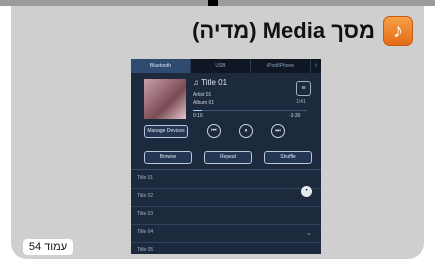 This screenshot has height=269, width=435. I want to click on list-item: Title 03, so click(226, 215).